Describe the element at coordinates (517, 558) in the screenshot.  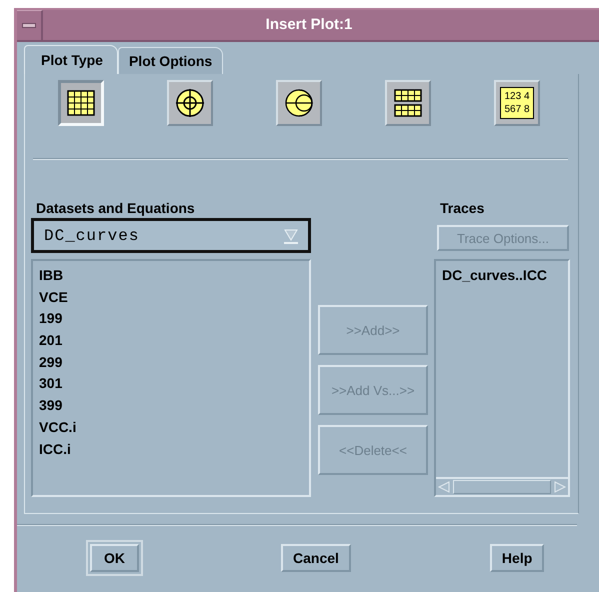
I see `dialog-button: Help` at that location.